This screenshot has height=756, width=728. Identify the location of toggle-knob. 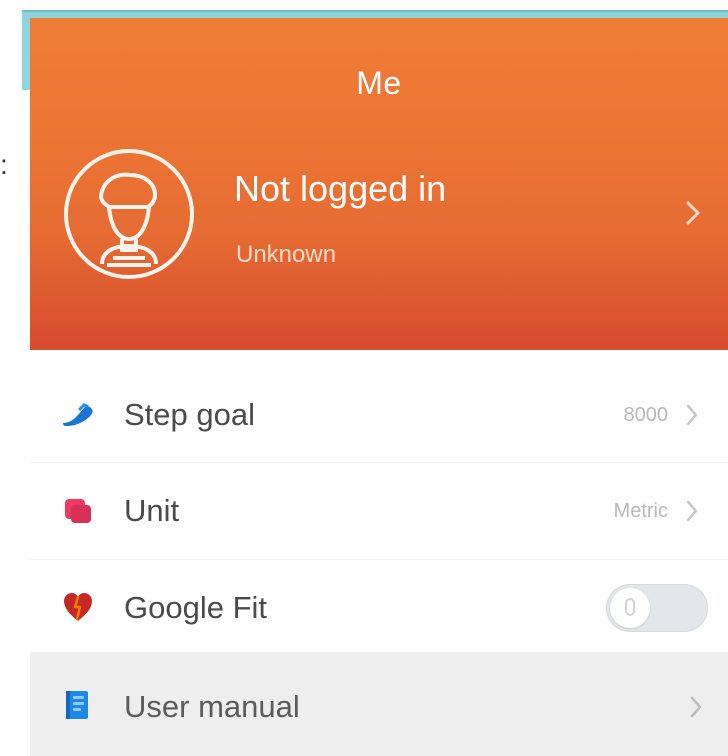
(630, 608).